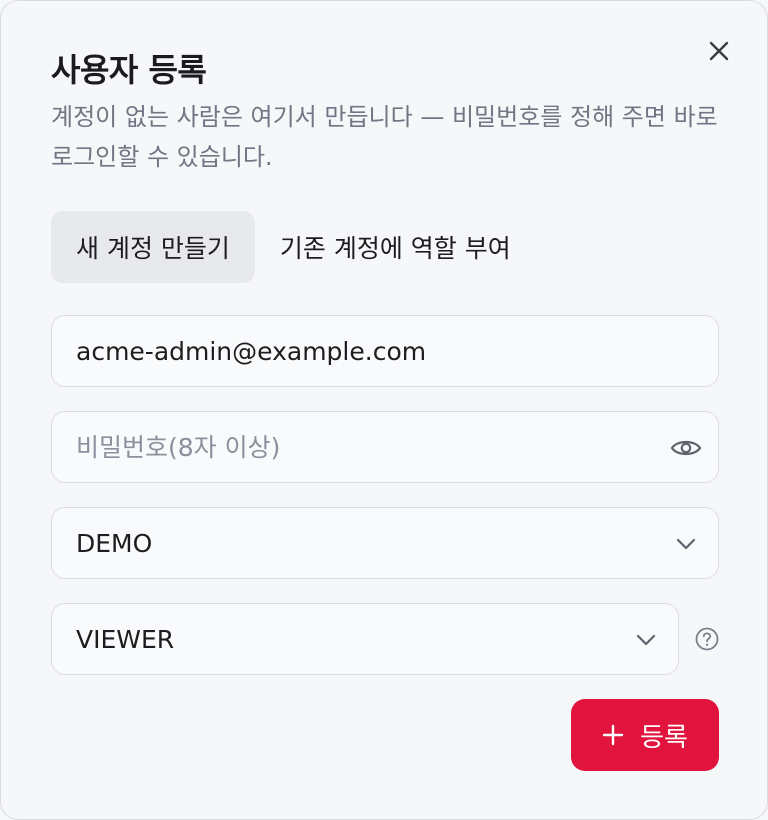 This screenshot has width=768, height=820. Describe the element at coordinates (613, 735) in the screenshot. I see `plus-icon` at that location.